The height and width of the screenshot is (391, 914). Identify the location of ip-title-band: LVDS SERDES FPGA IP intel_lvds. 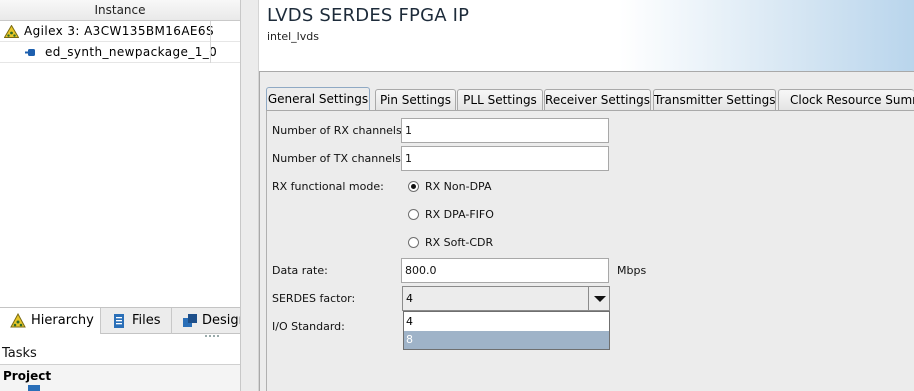
(586, 35).